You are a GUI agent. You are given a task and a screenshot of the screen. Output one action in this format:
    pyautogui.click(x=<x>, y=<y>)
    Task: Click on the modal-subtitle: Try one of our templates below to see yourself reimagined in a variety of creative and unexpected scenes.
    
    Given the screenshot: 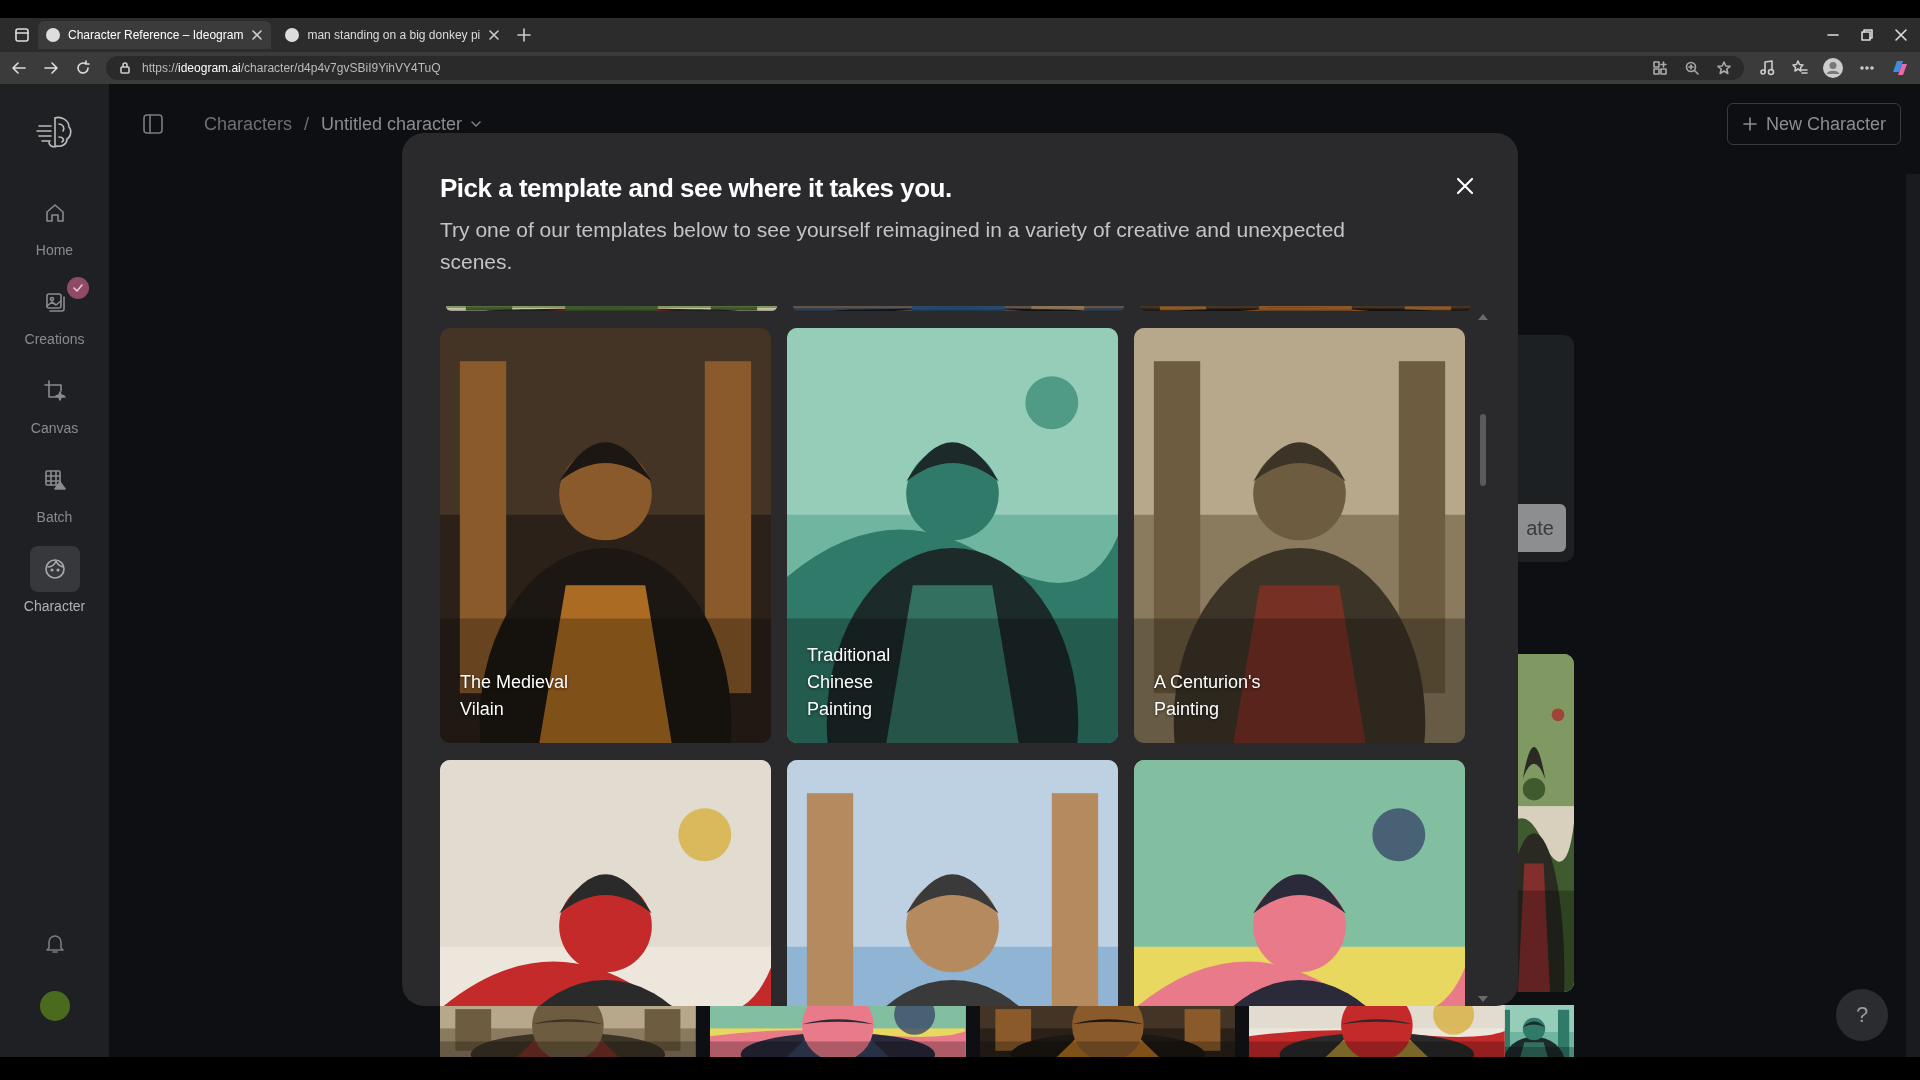 What is the action you would take?
    pyautogui.click(x=893, y=246)
    